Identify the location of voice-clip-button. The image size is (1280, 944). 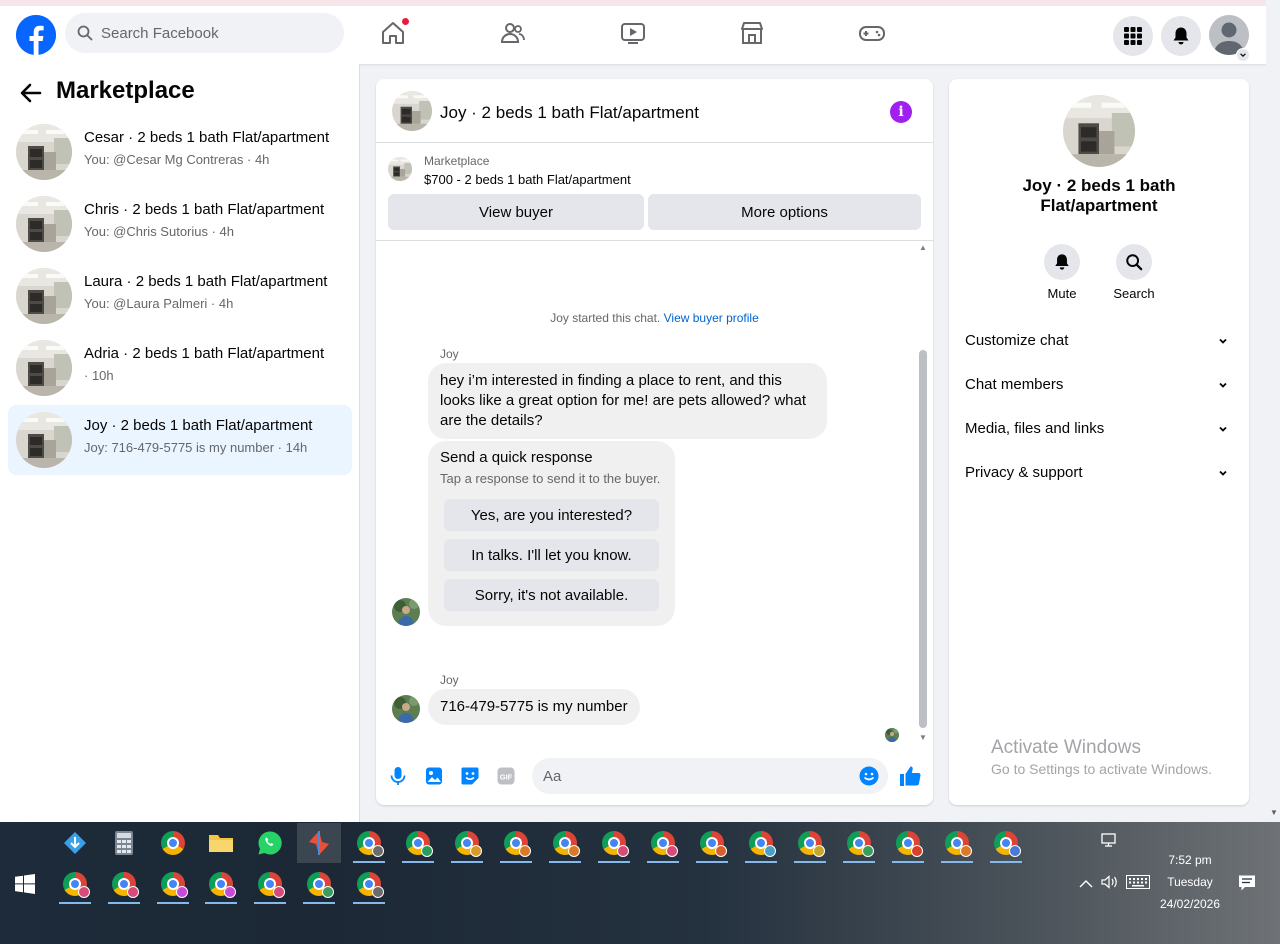
(399, 777).